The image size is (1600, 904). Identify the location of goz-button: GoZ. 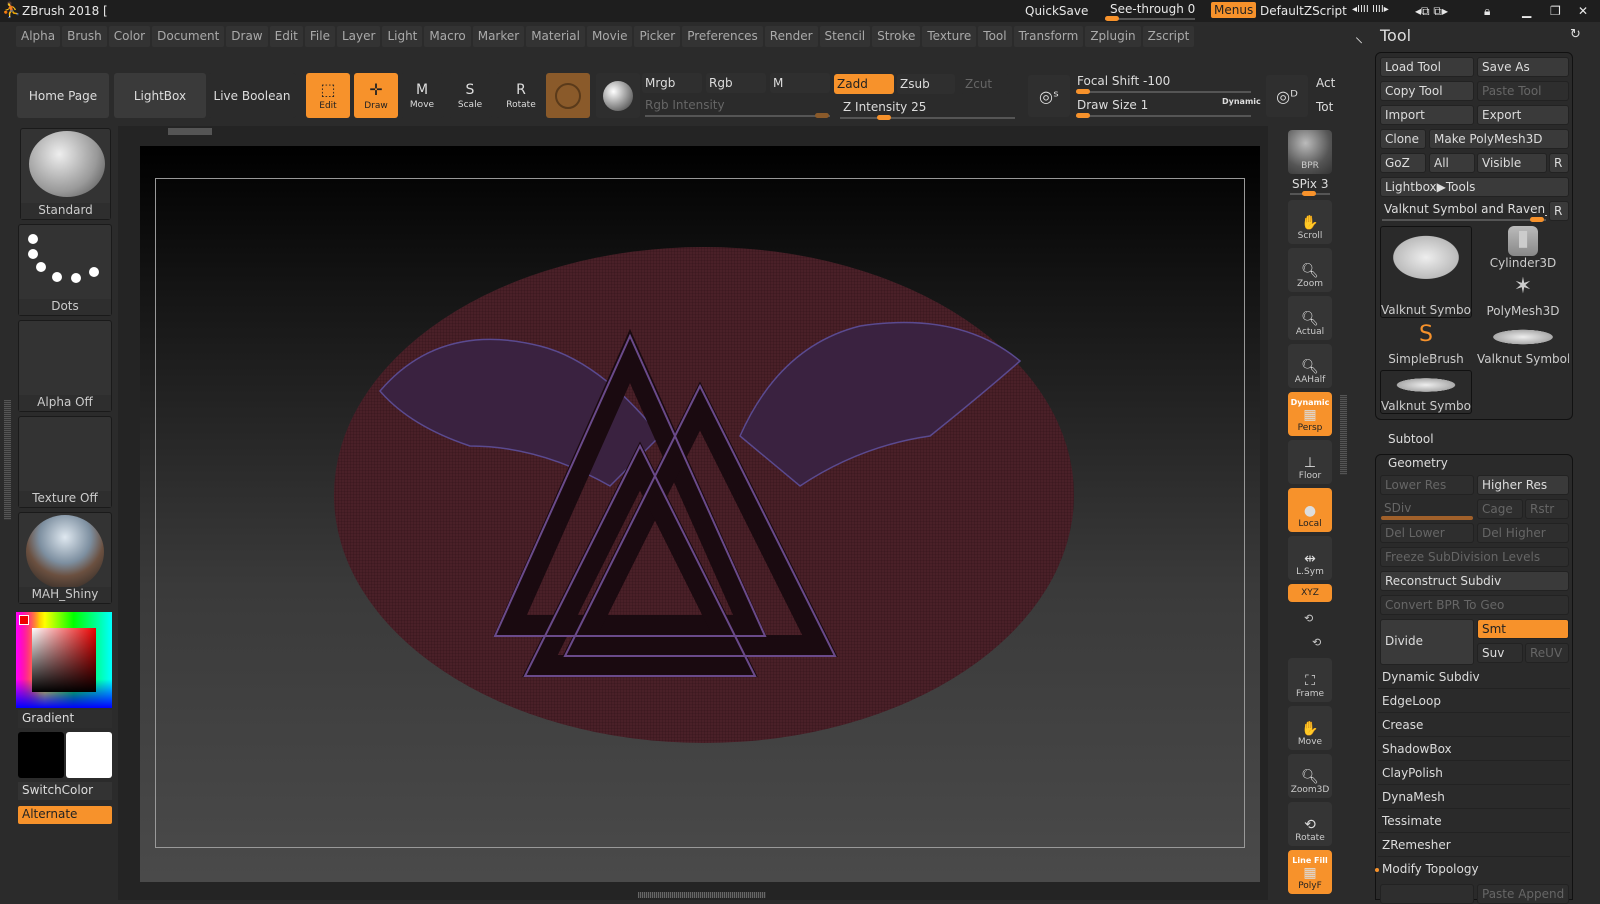
(1403, 163).